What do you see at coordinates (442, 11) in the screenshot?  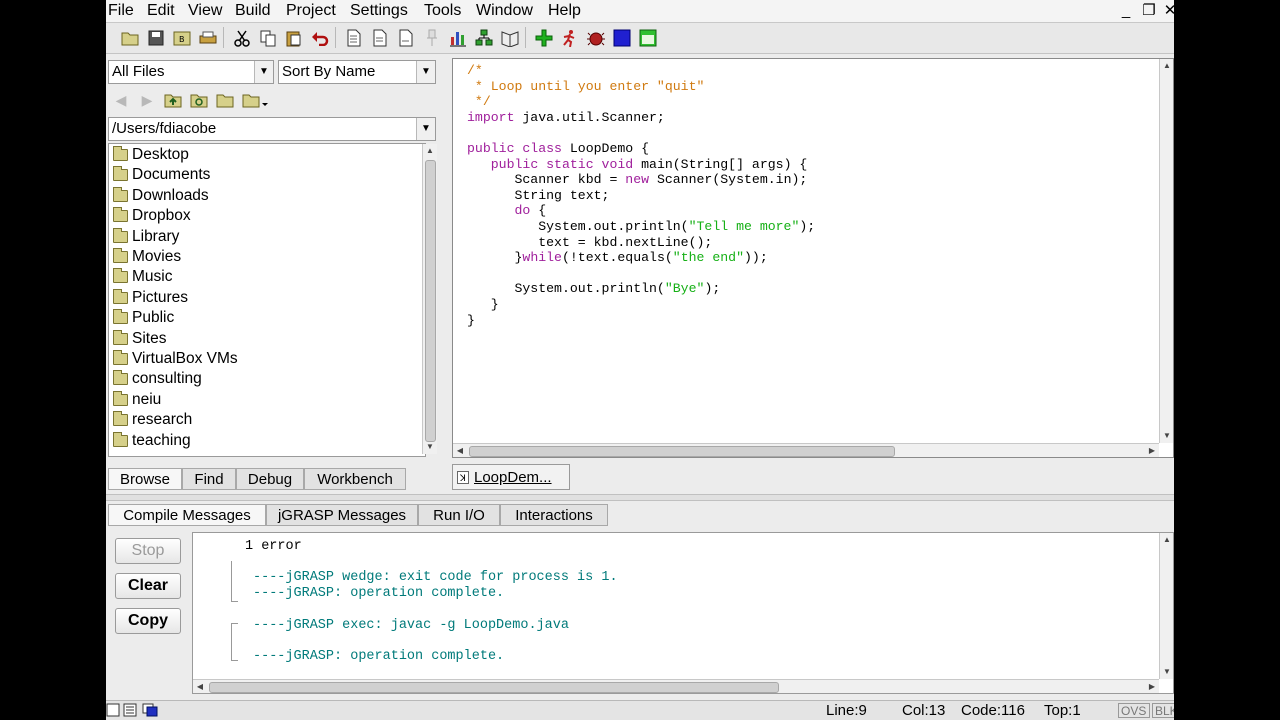 I see `menu-tools: Tools` at bounding box center [442, 11].